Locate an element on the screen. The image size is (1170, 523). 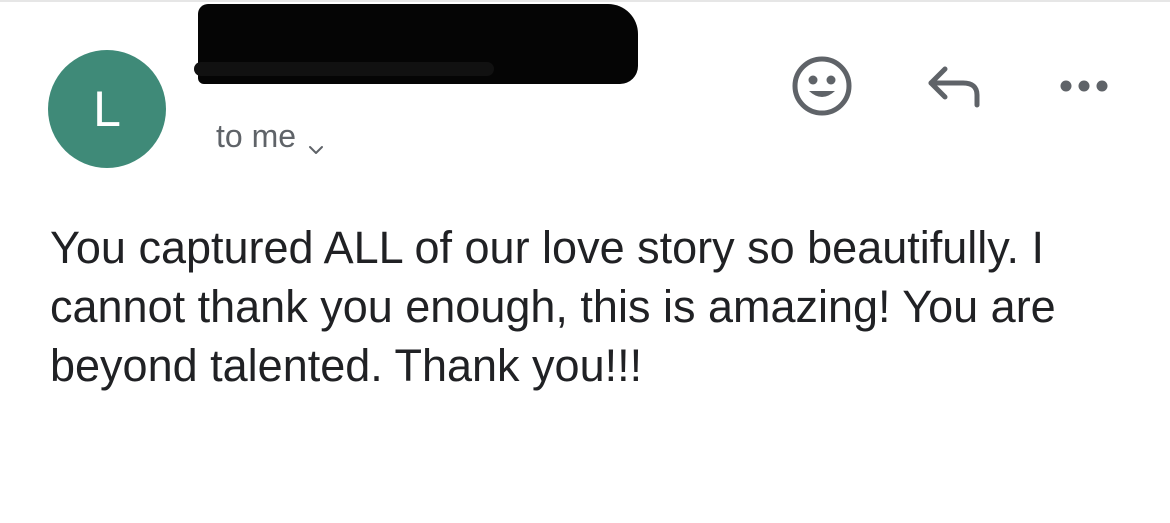
redaction-mark is located at coordinates (344, 69).